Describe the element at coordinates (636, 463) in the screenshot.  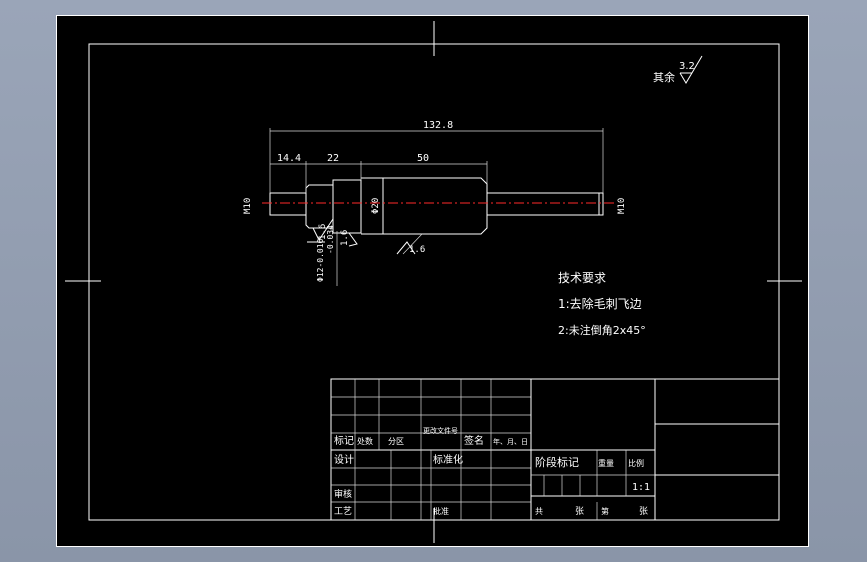
I see `tb-label-scale: 比例` at that location.